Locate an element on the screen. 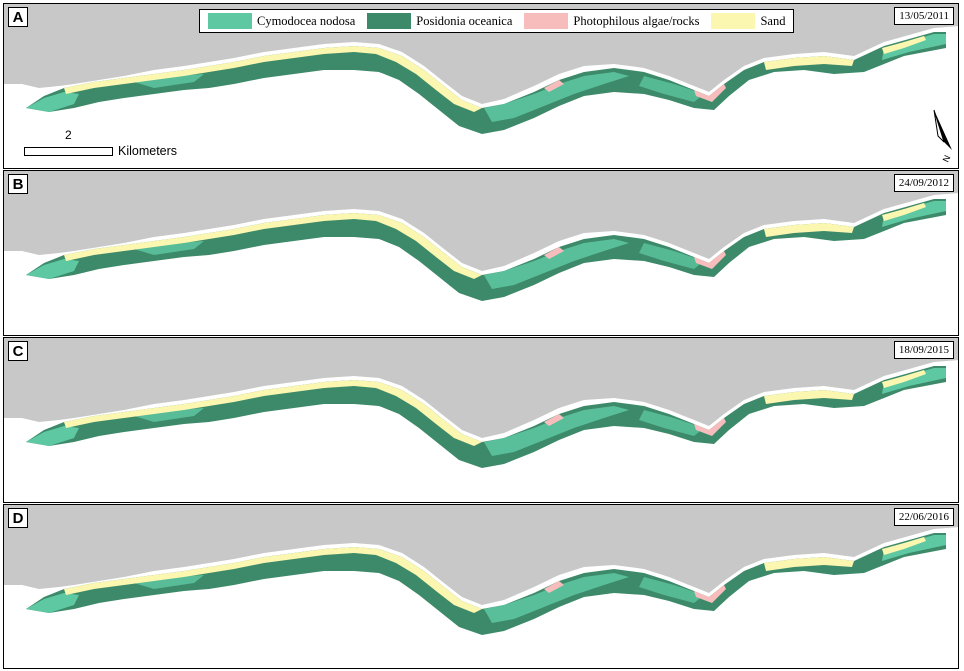 The height and width of the screenshot is (671, 964). north-arrow-icon: N is located at coordinates (943, 136).